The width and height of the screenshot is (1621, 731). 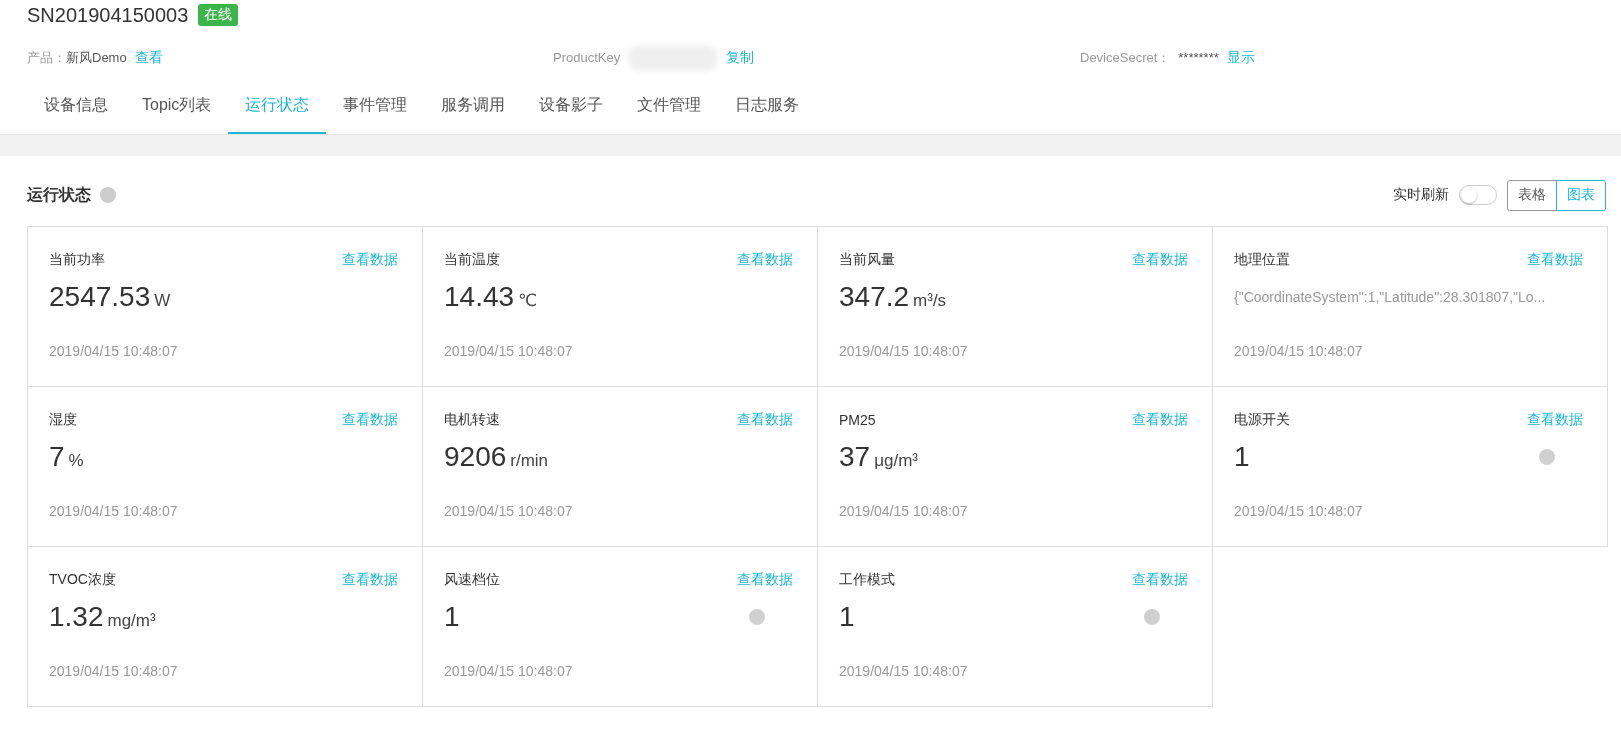 What do you see at coordinates (867, 260) in the screenshot?
I see `metric-name: 当前风量` at bounding box center [867, 260].